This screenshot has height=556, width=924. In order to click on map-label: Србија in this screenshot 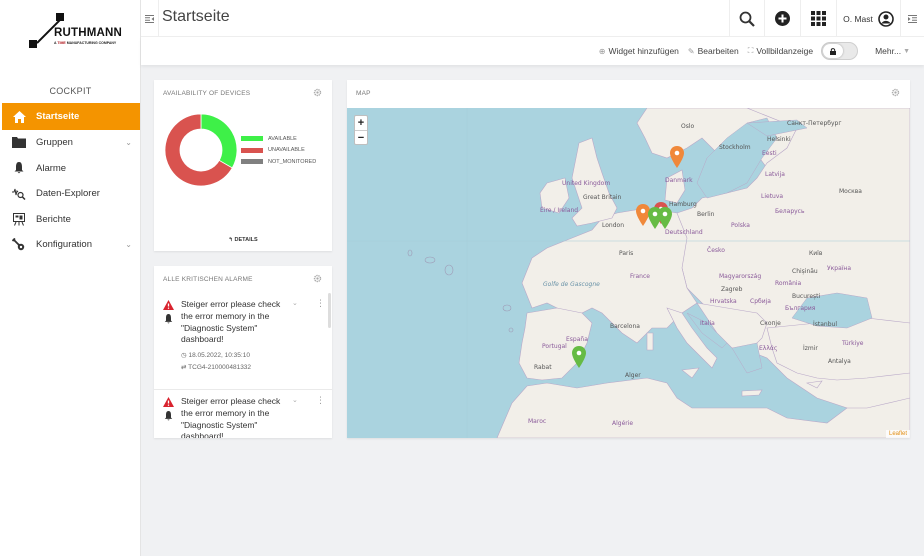, I will do `click(760, 301)`.